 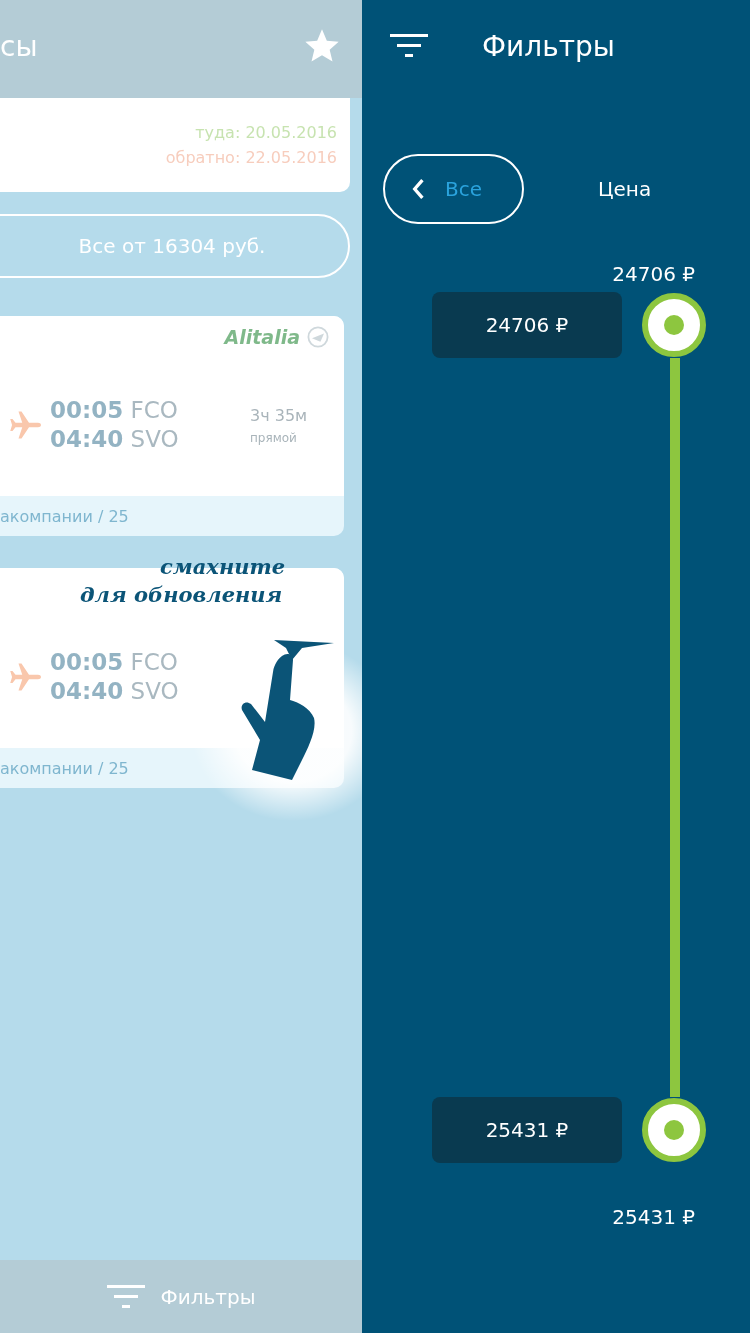 I want to click on max-price-label: 24706 ₽, so click(x=653, y=274).